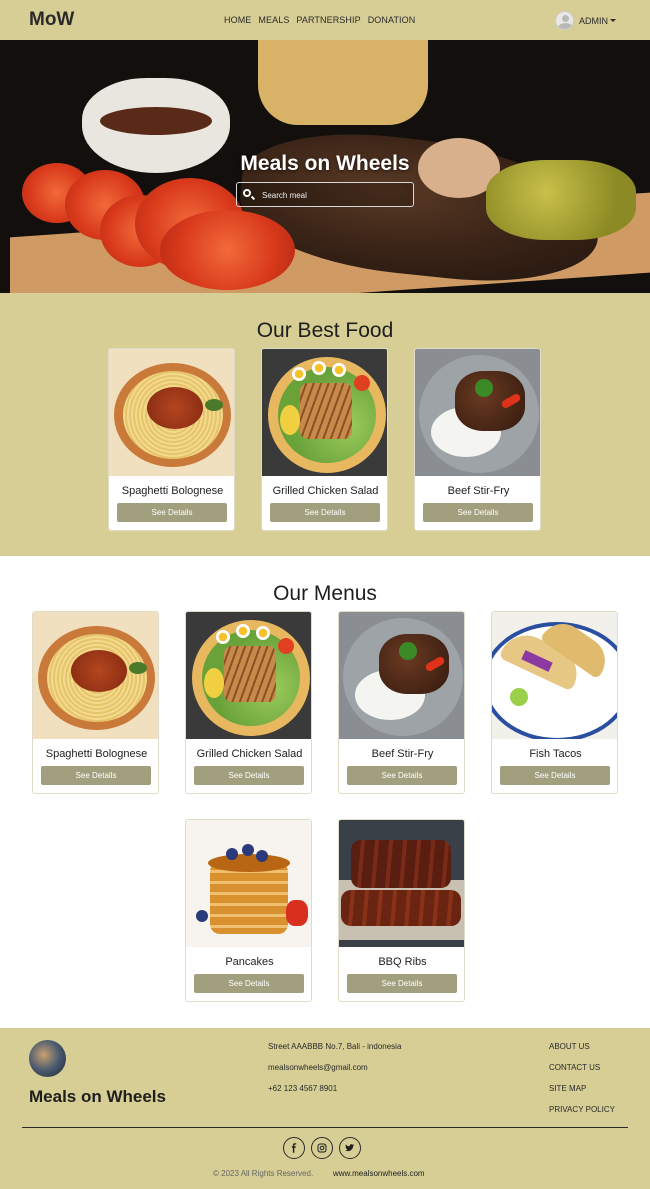 This screenshot has height=1189, width=650. I want to click on nav-link-partnership: PARTNERSHIP, so click(328, 20).